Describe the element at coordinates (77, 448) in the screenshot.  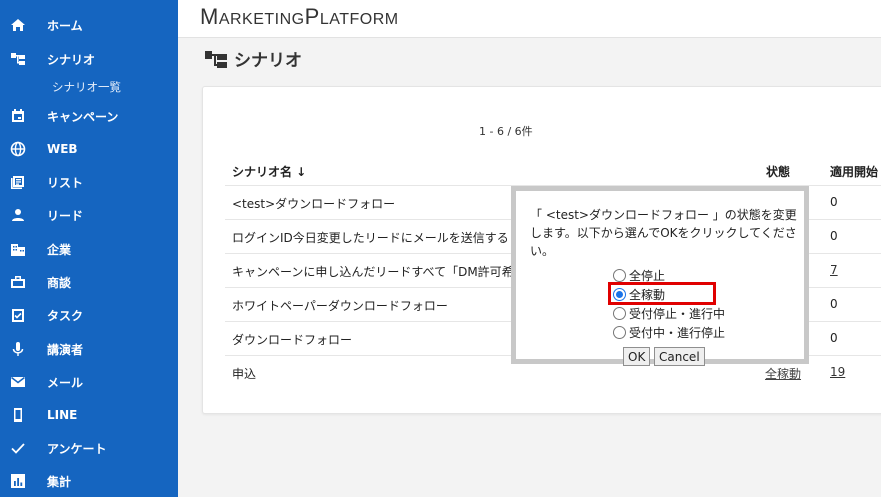
I see `sidebar-item-label: アンケート` at that location.